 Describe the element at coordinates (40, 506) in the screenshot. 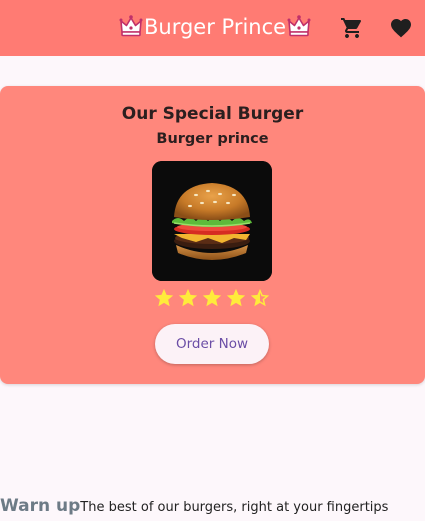

I see `section-heading: Warn up` at that location.